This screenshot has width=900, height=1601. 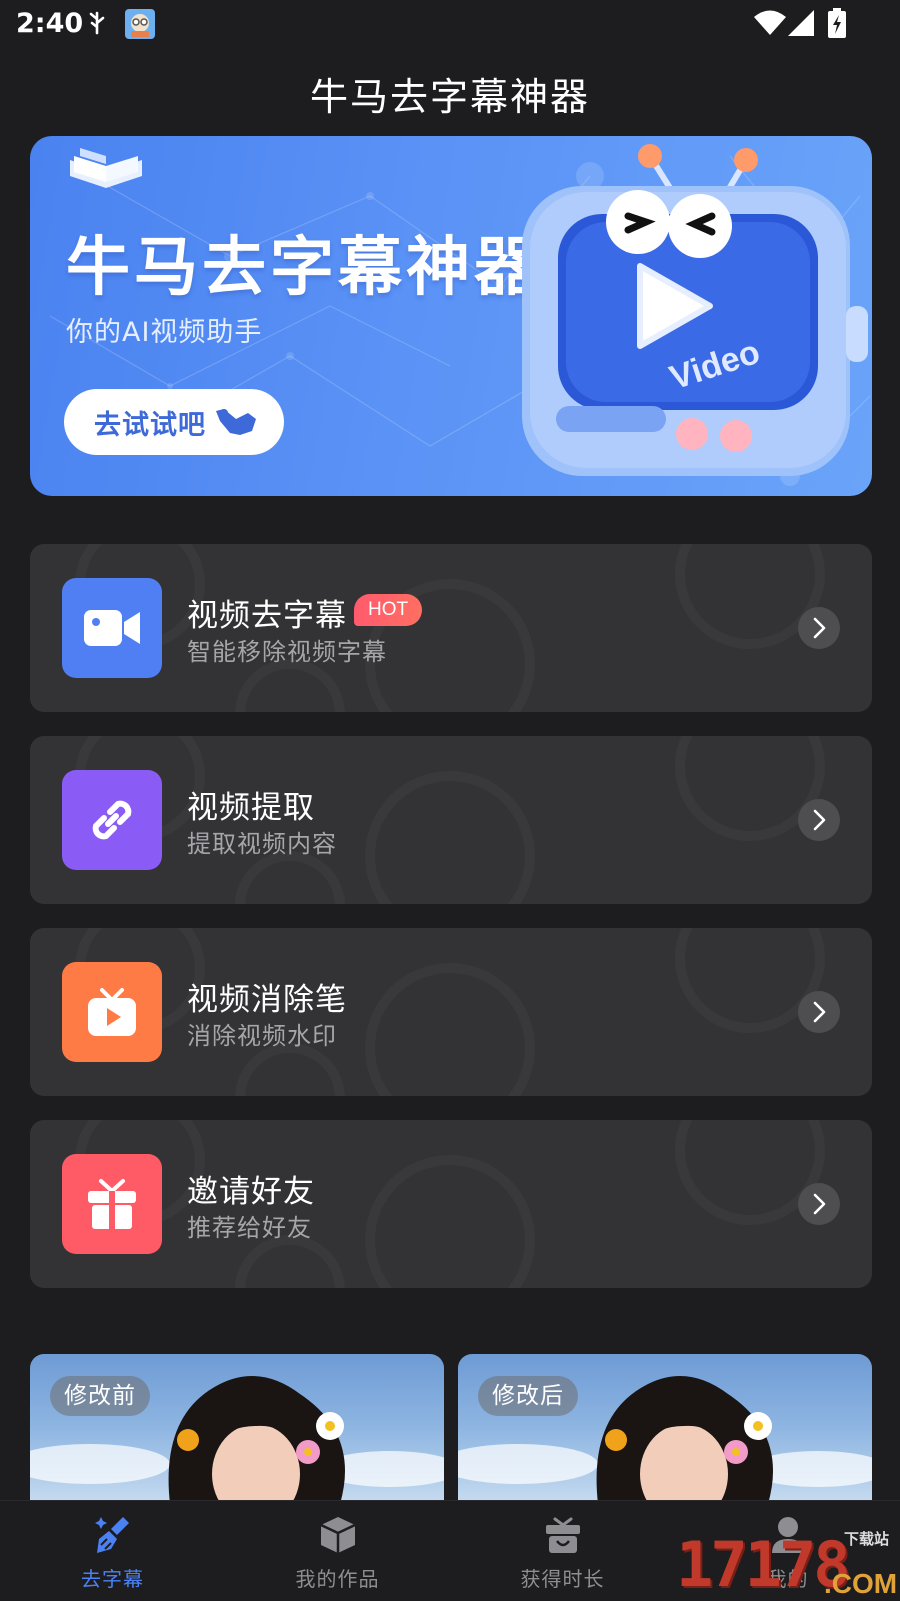 I want to click on hot-badge: HOT, so click(x=388, y=610).